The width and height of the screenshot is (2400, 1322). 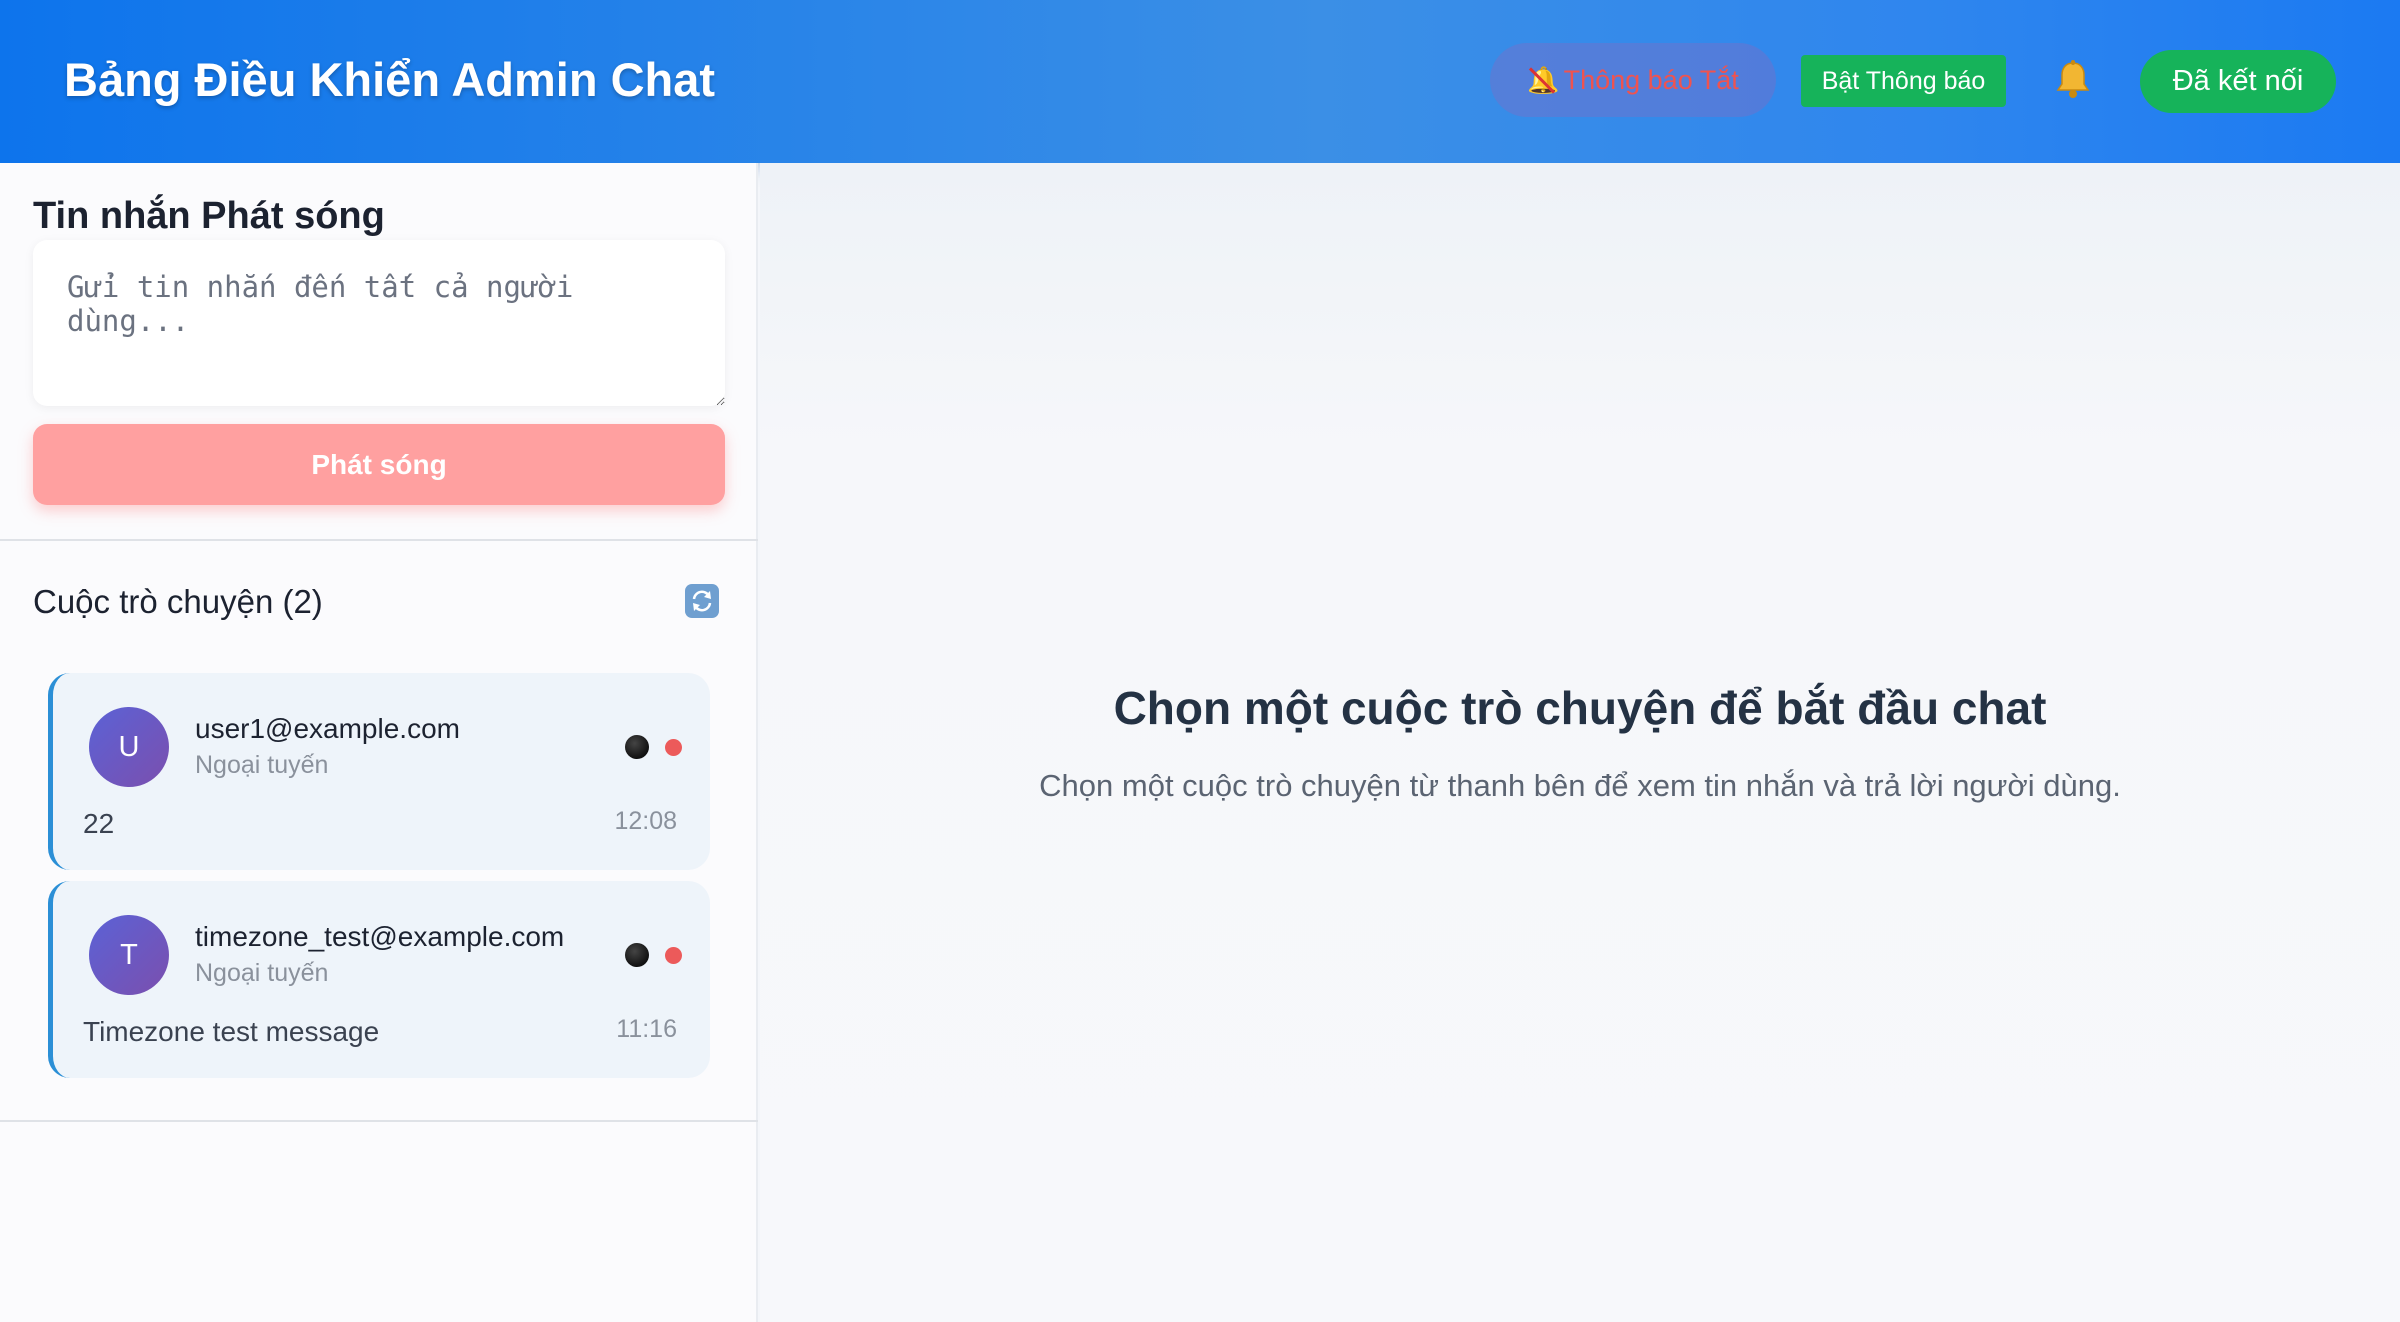 What do you see at coordinates (379, 464) in the screenshot?
I see `broadcast-button: Phát sóng` at bounding box center [379, 464].